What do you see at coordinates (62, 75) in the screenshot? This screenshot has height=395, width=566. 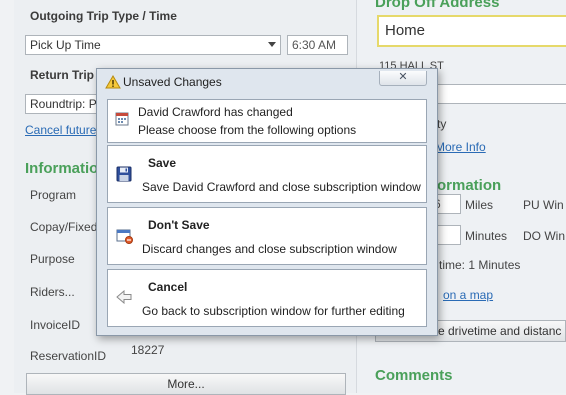 I see `return-trip-label: Return Trip` at bounding box center [62, 75].